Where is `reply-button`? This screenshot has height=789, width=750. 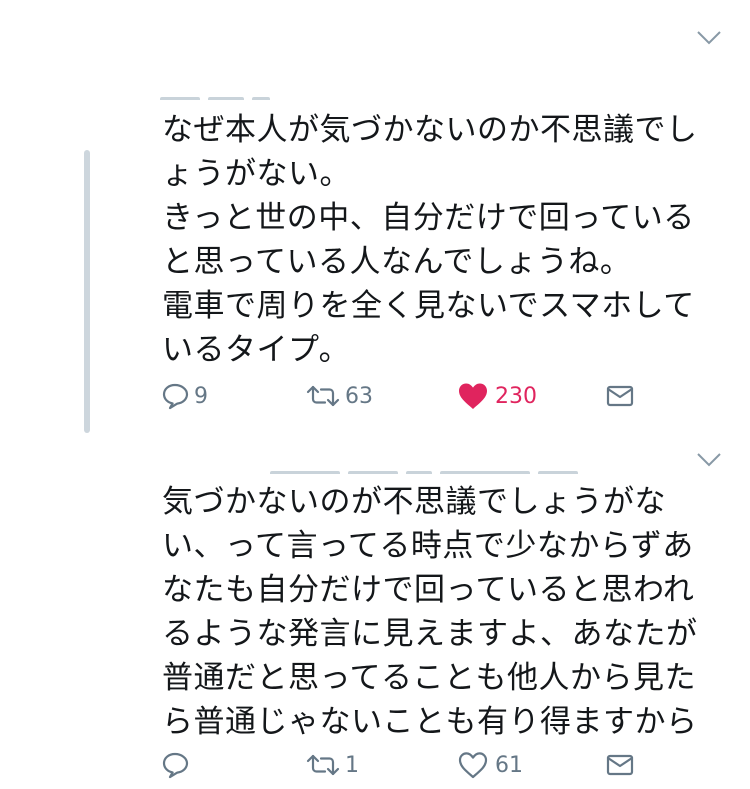 reply-button is located at coordinates (177, 765).